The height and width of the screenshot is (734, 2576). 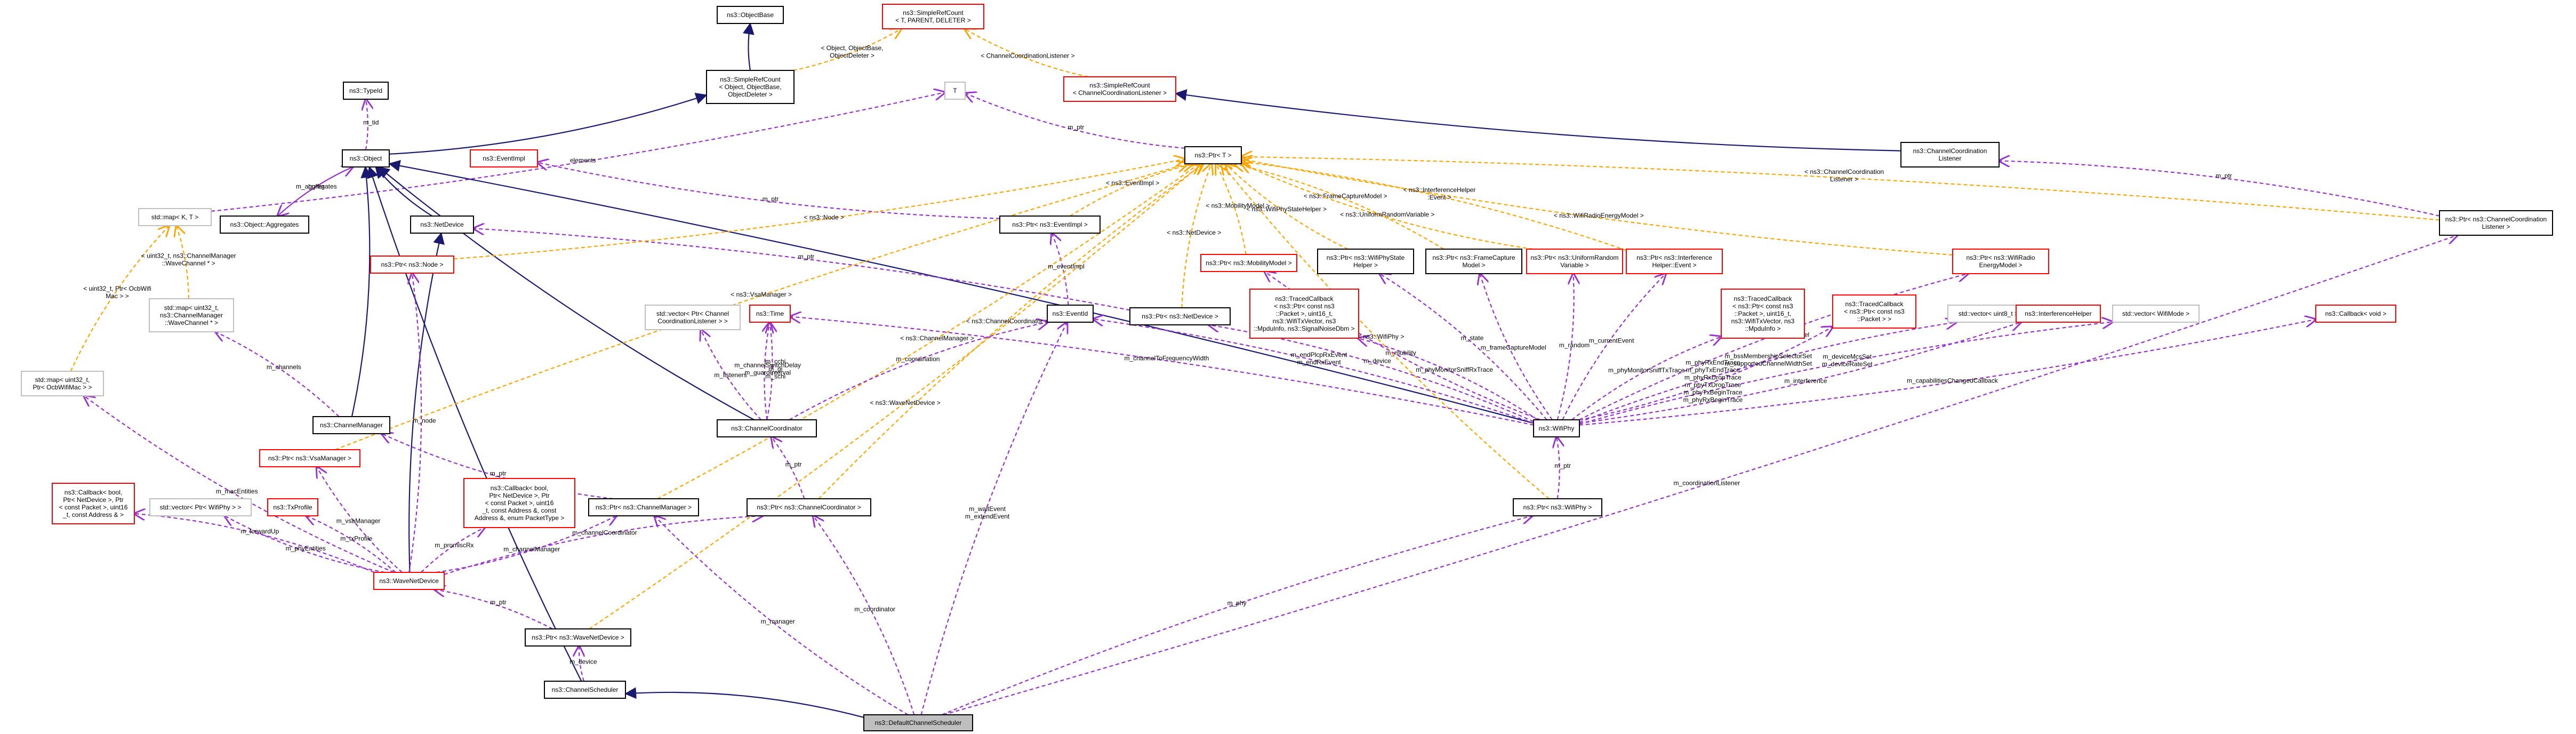 I want to click on class-node-net-device: ns3::NetDevice, so click(x=442, y=225).